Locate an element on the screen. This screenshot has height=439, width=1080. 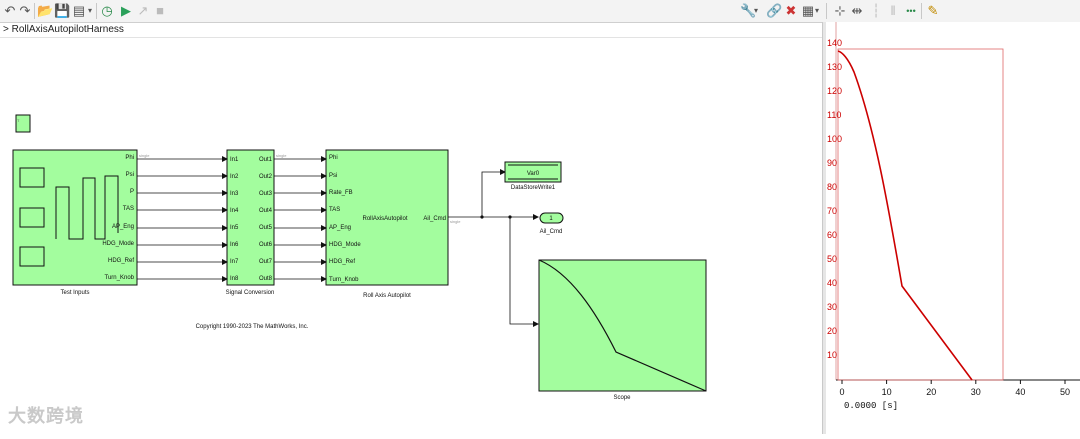
port-in2: In2 is located at coordinates (234, 177).